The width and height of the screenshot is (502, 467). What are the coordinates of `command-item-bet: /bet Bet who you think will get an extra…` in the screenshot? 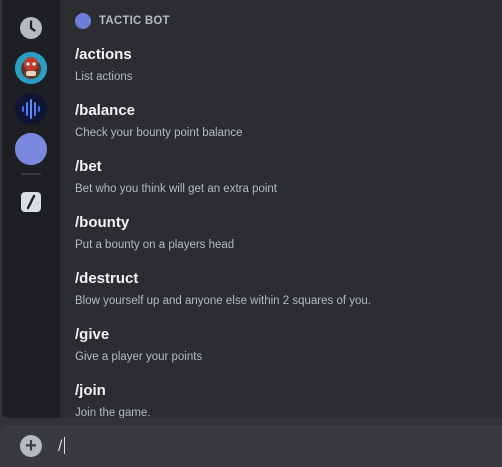 It's located at (285, 177).